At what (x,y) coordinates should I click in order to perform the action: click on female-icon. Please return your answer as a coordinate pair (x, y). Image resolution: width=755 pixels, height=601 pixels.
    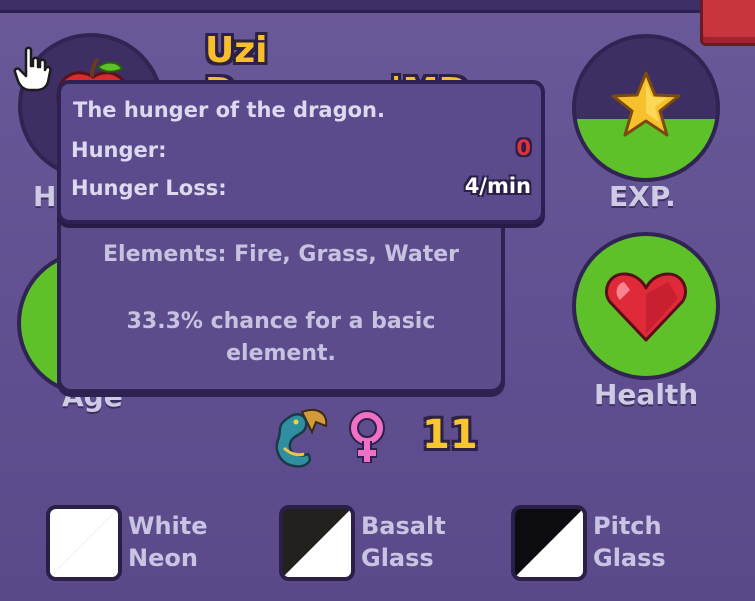
    Looking at the image, I should click on (367, 436).